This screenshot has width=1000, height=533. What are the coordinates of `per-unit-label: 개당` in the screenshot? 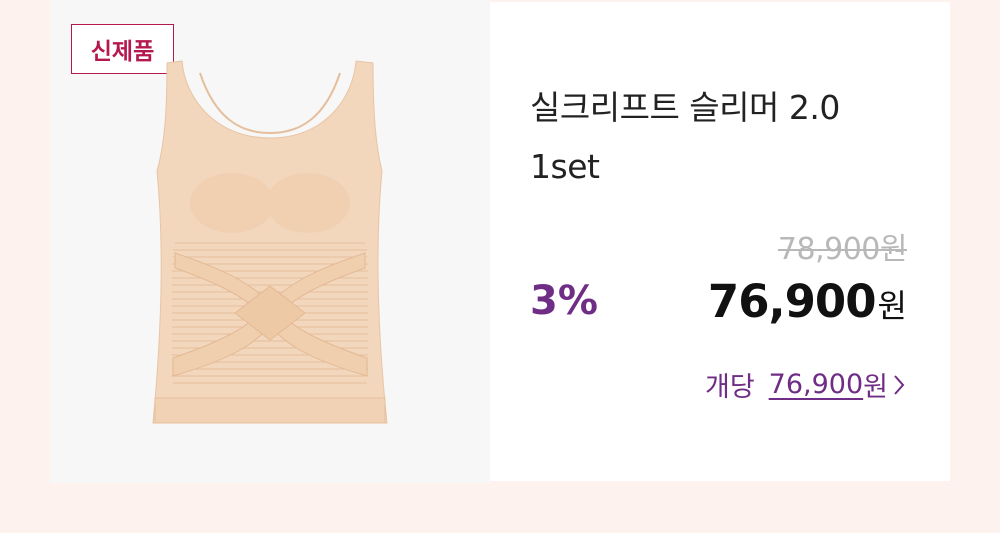 It's located at (729, 387).